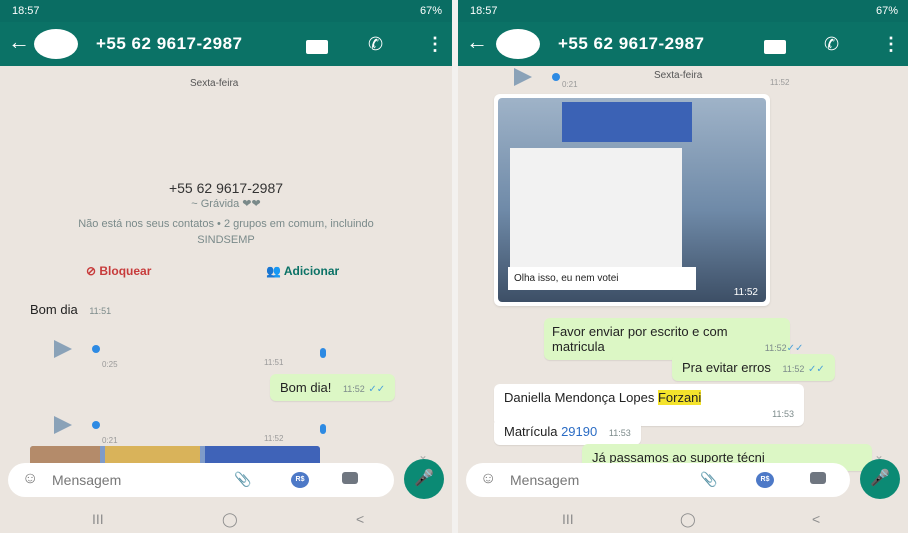  Describe the element at coordinates (333, 387) in the screenshot. I see `message-outgoing: Bom dia! 11:52 ✓✓` at that location.